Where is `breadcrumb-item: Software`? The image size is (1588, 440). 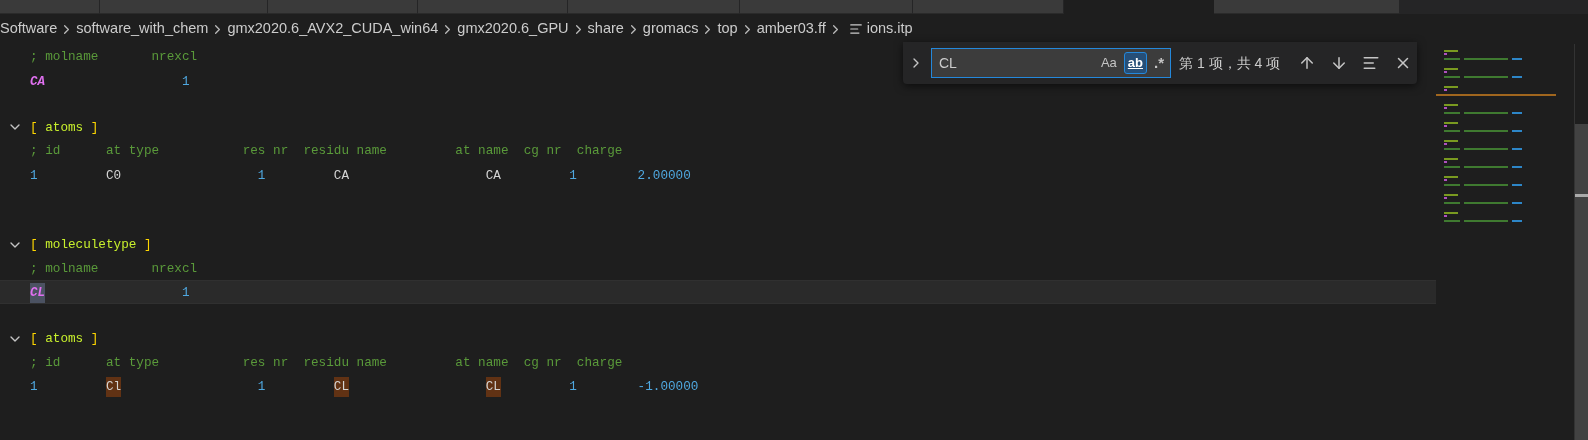
breadcrumb-item: Software is located at coordinates (29, 29).